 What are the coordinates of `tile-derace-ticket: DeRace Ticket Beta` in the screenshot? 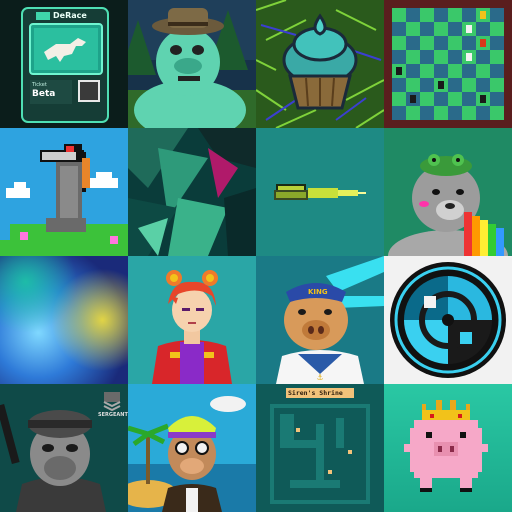 It's located at (64, 64).